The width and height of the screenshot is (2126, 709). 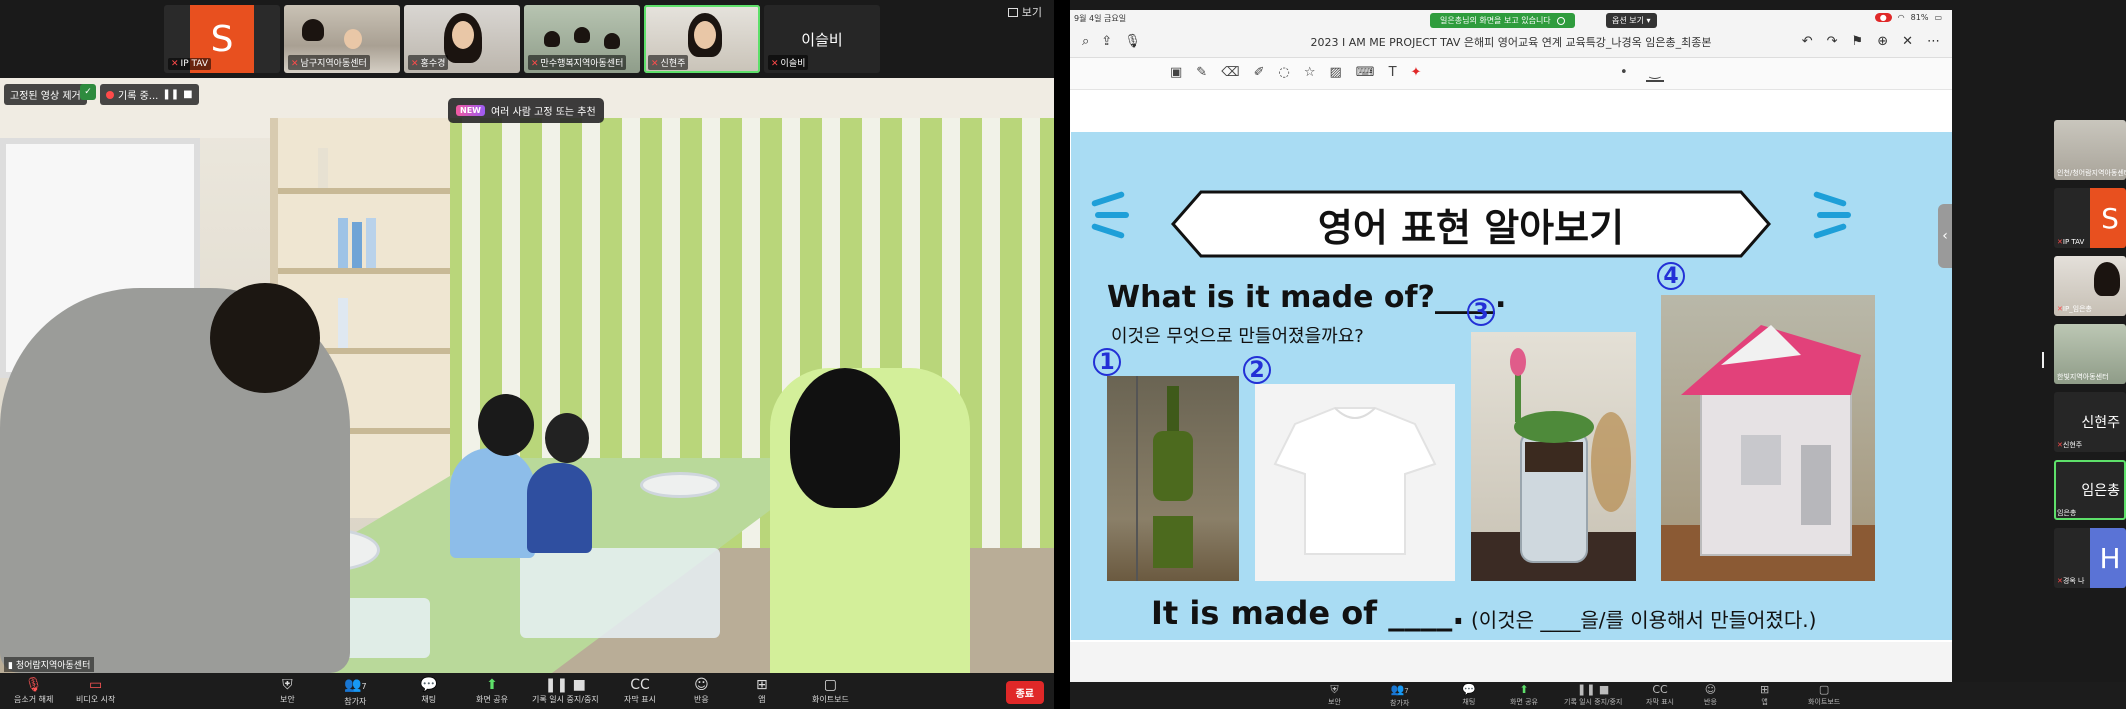 What do you see at coordinates (1259, 72) in the screenshot?
I see `highlighter-icon: ✐` at bounding box center [1259, 72].